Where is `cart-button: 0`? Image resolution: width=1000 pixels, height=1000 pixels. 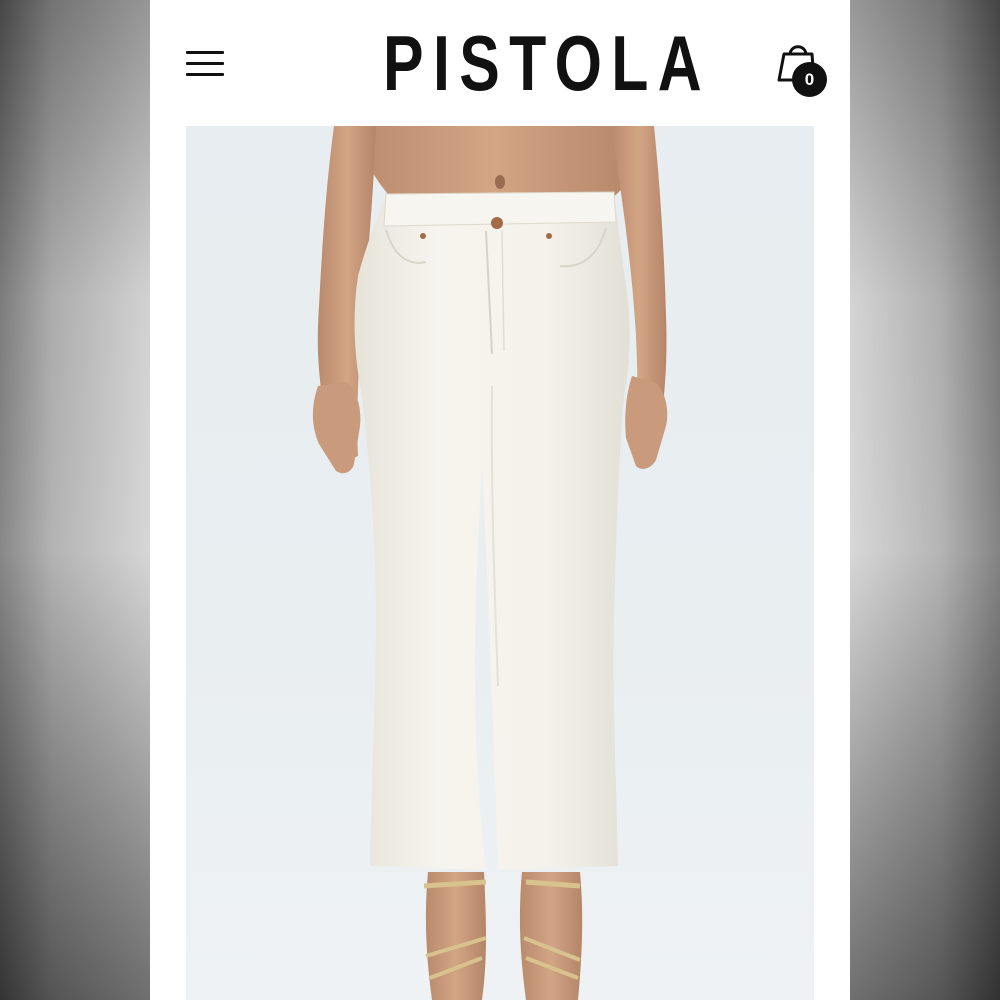
cart-button: 0 is located at coordinates (800, 70).